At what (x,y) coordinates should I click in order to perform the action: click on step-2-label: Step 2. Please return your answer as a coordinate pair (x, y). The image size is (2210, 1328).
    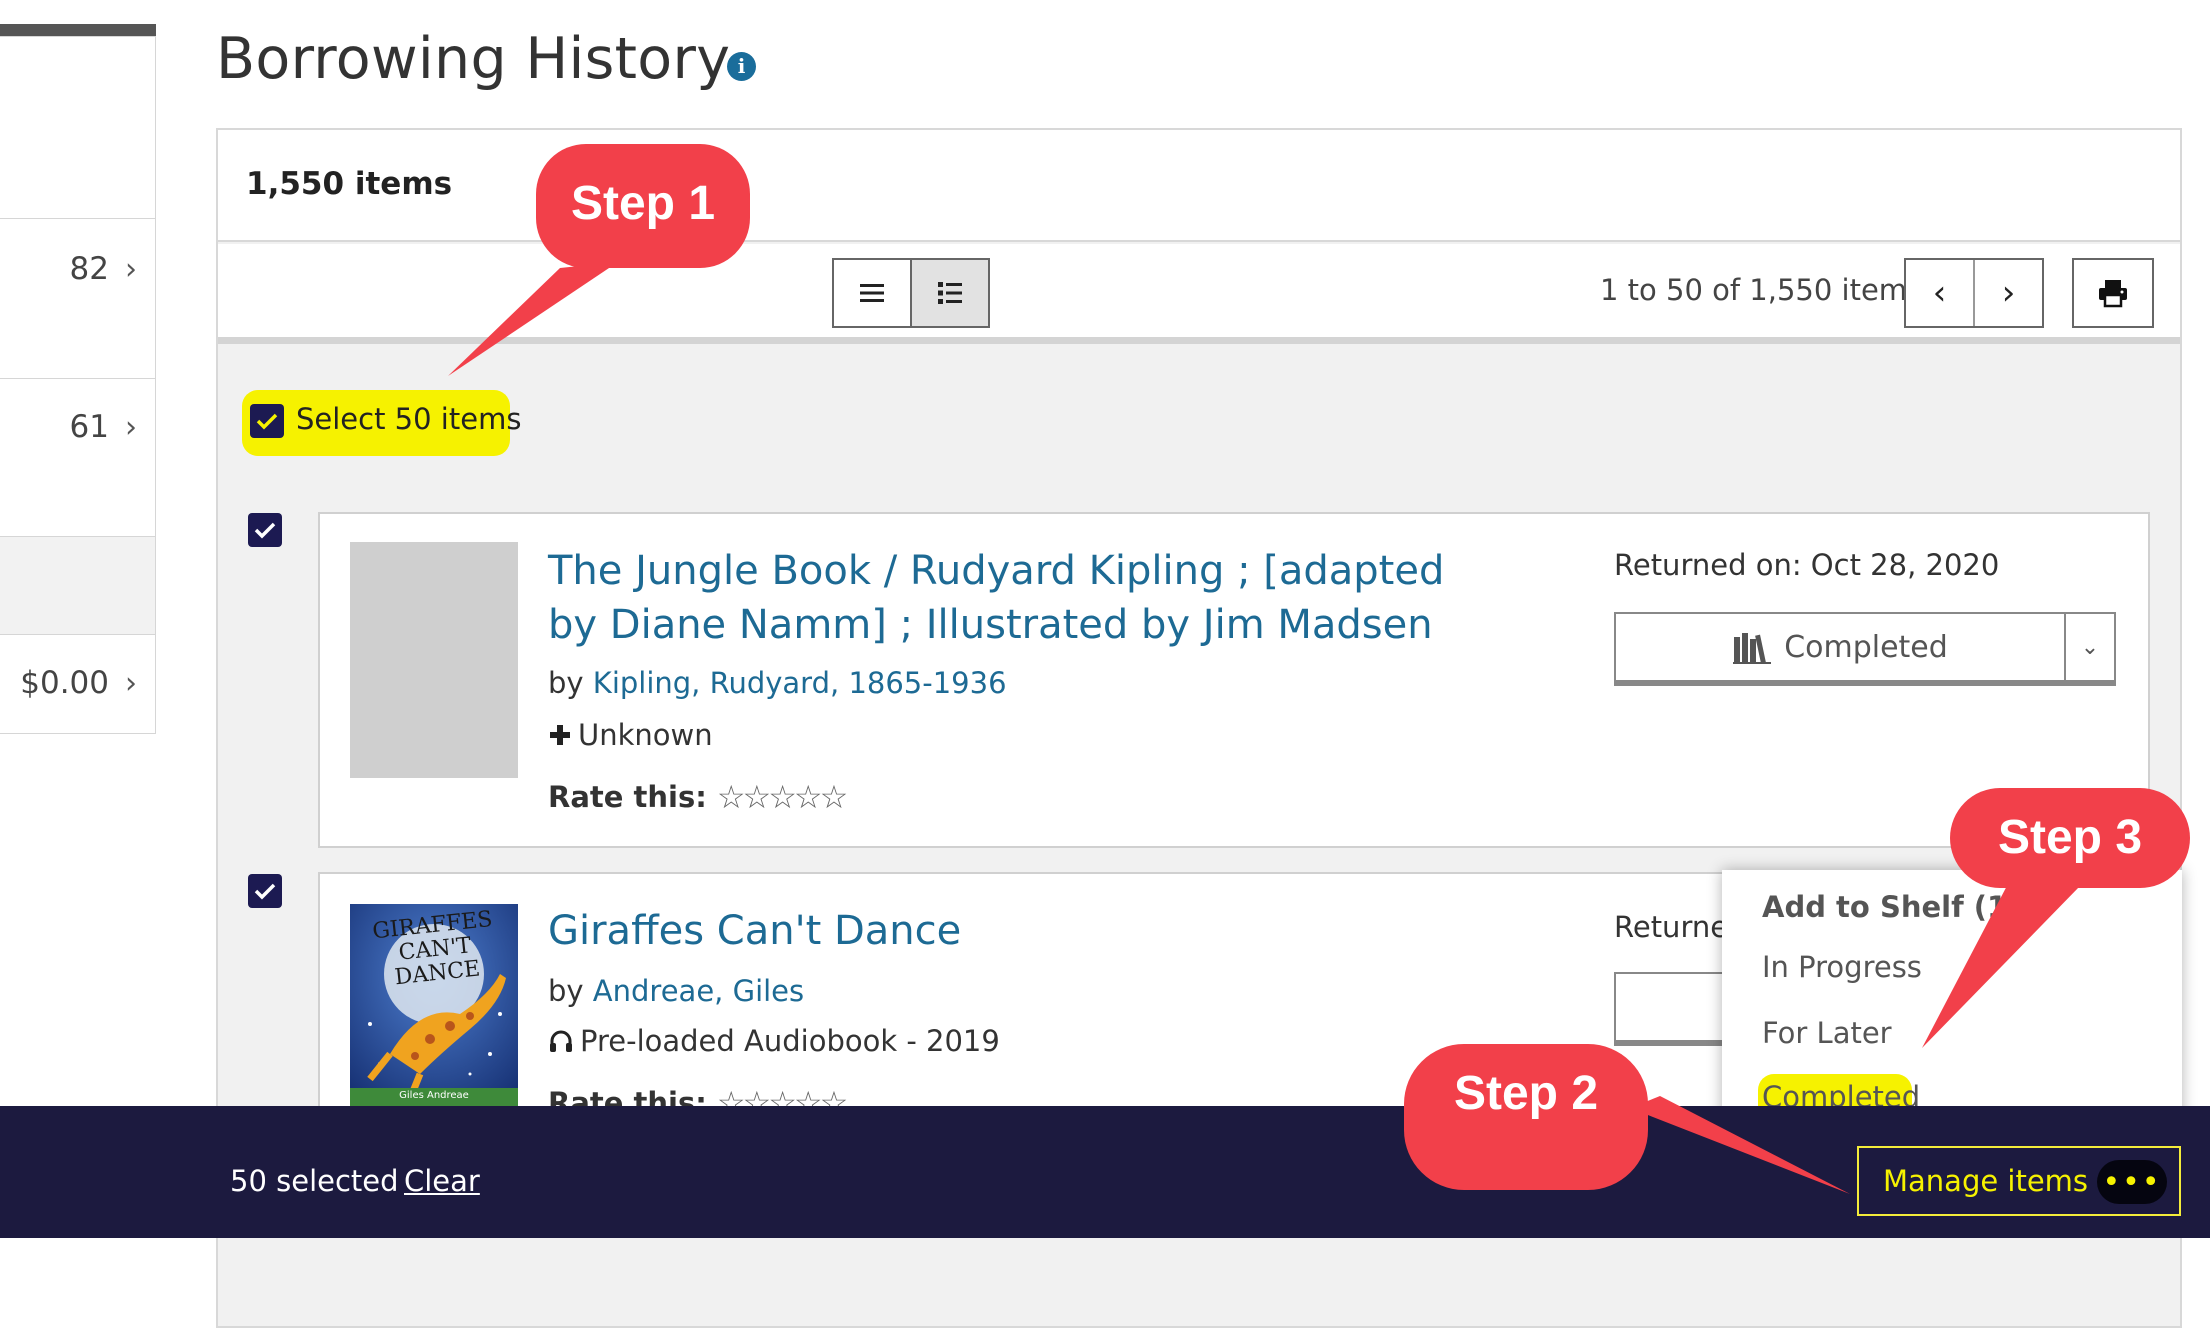
    Looking at the image, I should click on (1526, 1093).